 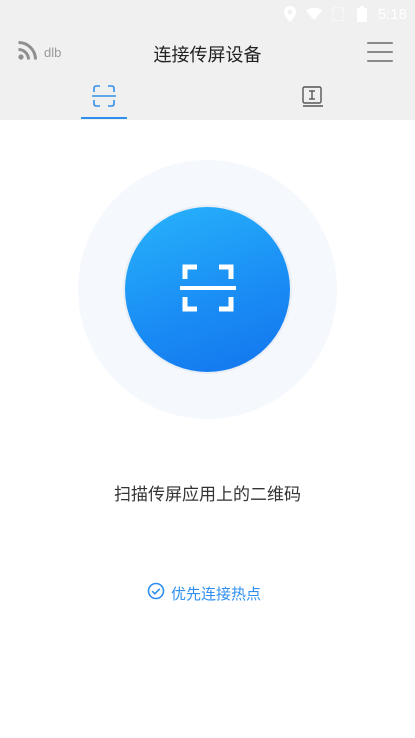 What do you see at coordinates (207, 14) in the screenshot?
I see `status-bar: 5:18` at bounding box center [207, 14].